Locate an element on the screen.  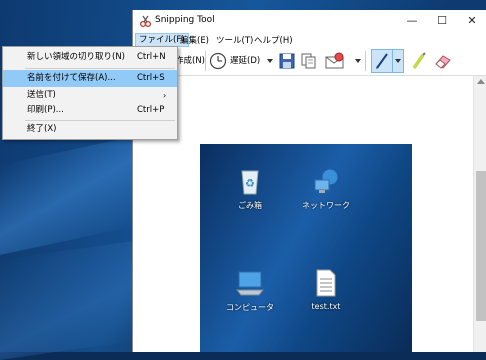
delay-button: 遅延(D) is located at coordinates (245, 61).